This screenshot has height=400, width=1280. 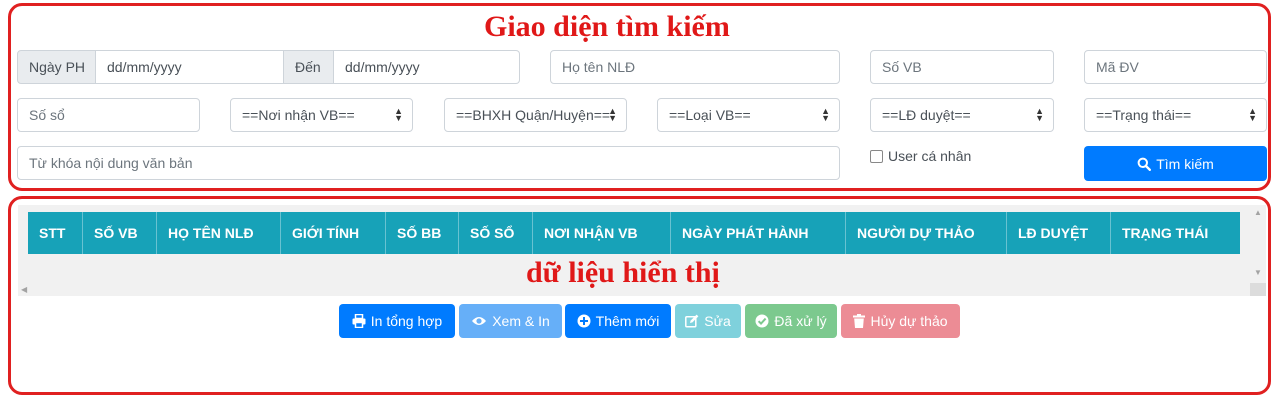 I want to click on column-header-status: TRẠNG THÁI, so click(x=1165, y=233).